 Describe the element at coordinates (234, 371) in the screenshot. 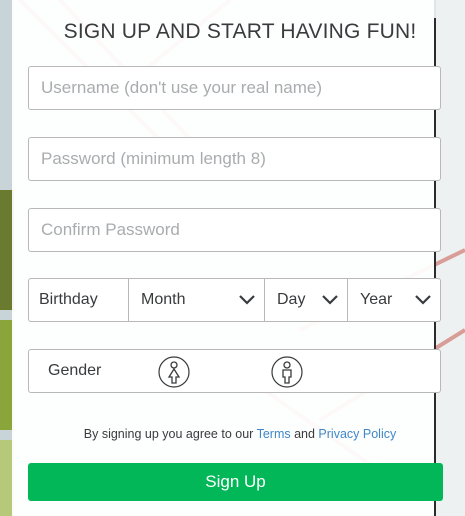

I see `gender-row: Gender` at that location.